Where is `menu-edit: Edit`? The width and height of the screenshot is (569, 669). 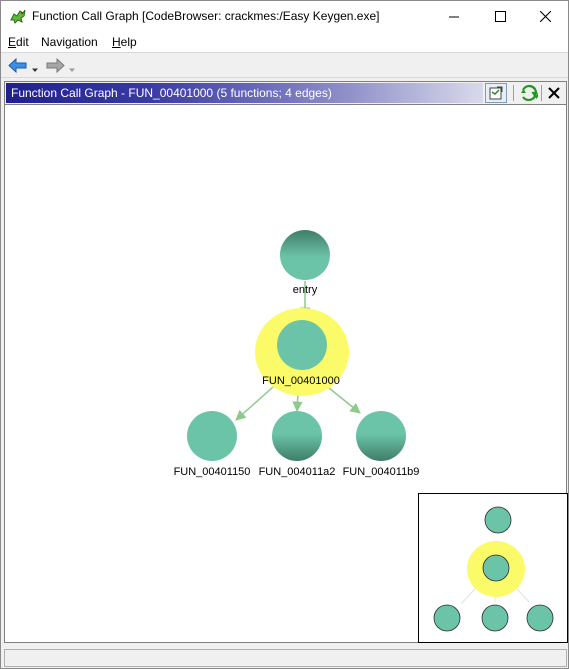
menu-edit: Edit is located at coordinates (18, 42).